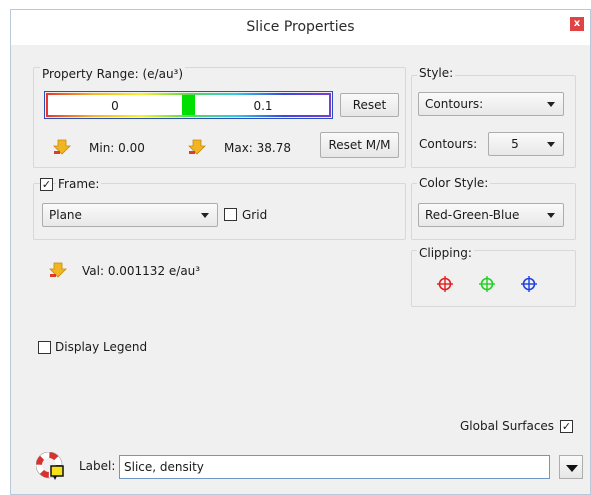 The width and height of the screenshot is (591, 495). I want to click on frame-plane-value: Plane, so click(65, 215).